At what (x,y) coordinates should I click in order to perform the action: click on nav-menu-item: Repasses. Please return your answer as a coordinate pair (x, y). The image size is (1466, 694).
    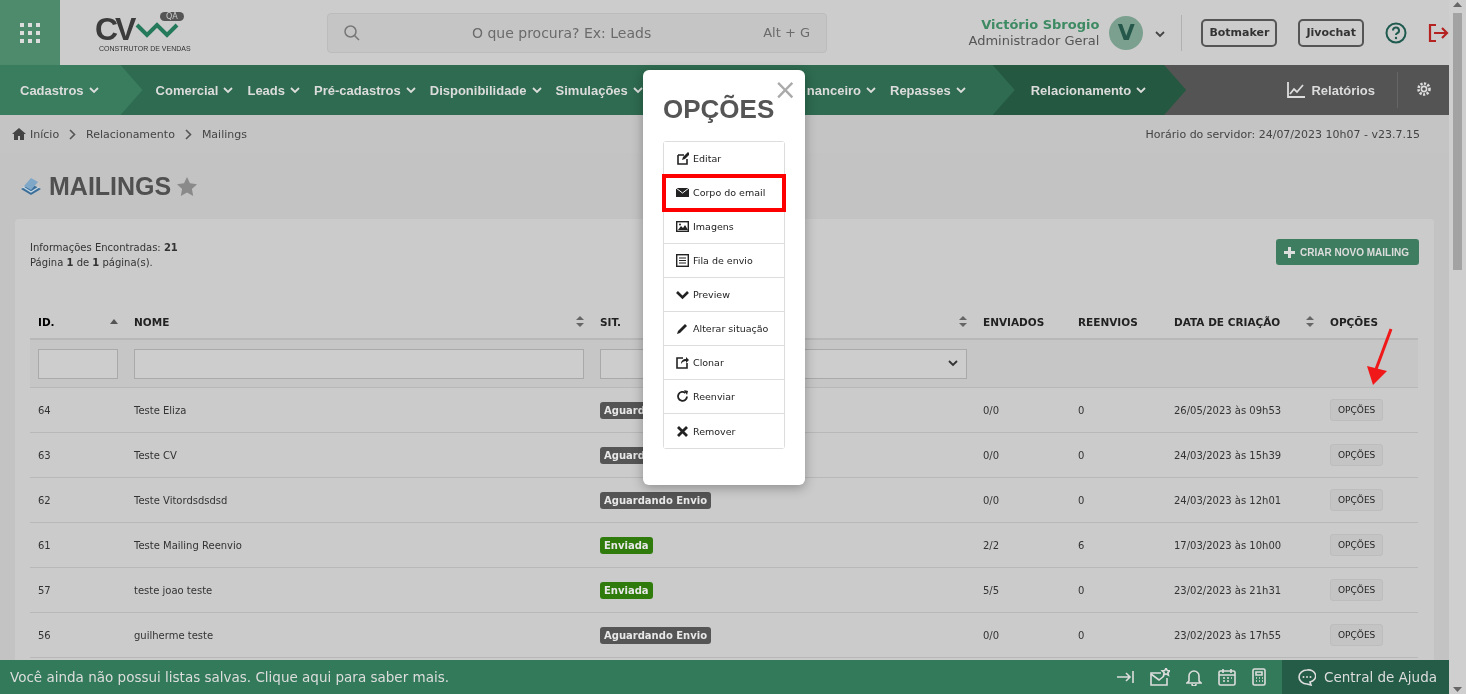
    Looking at the image, I should click on (928, 90).